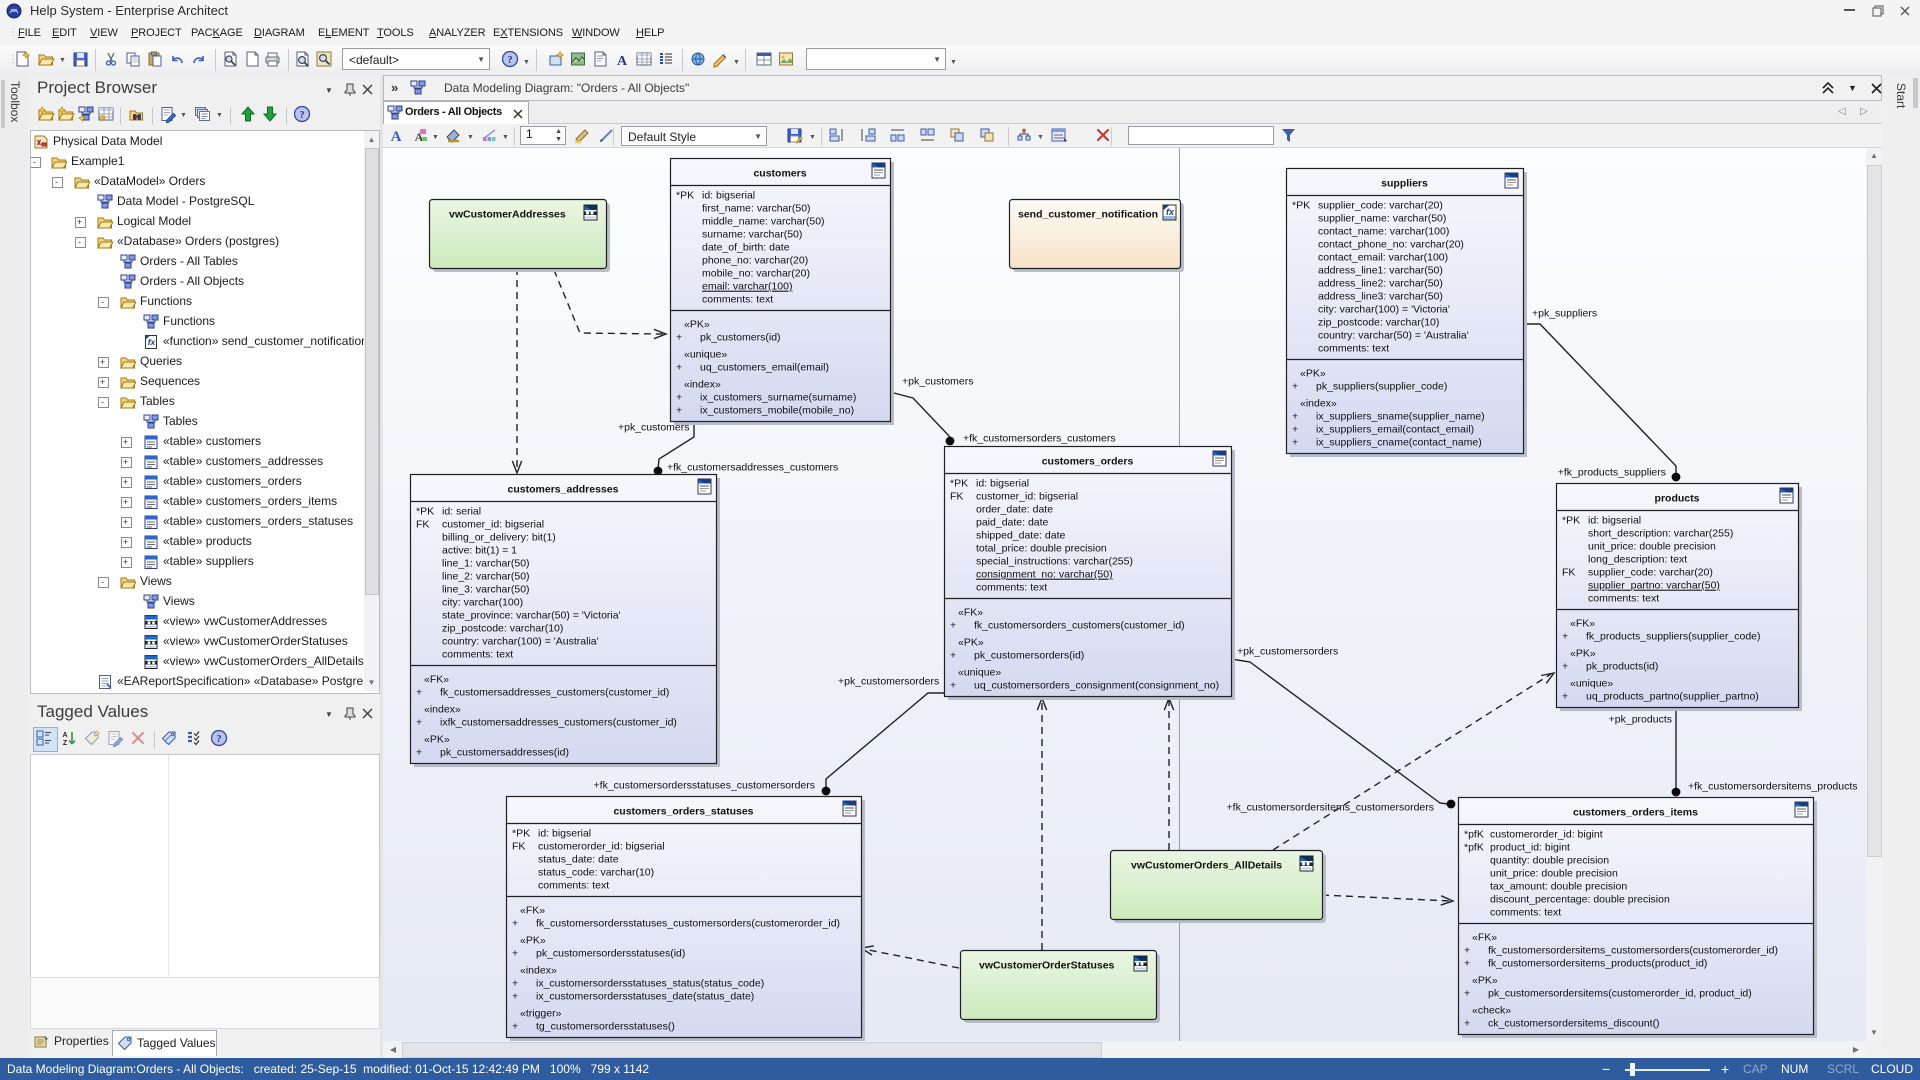 The image size is (1920, 1080). What do you see at coordinates (486, 577) in the screenshot?
I see `svg-text: line_2: varchar(50)` at bounding box center [486, 577].